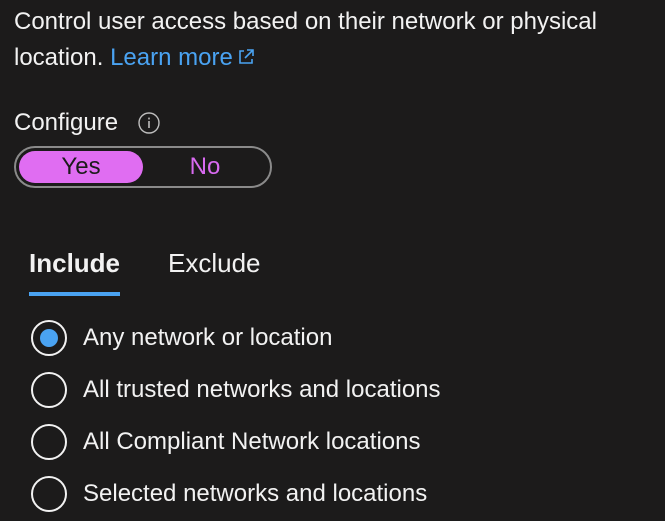 This screenshot has width=665, height=521. I want to click on toggle-no-option: No, so click(205, 167).